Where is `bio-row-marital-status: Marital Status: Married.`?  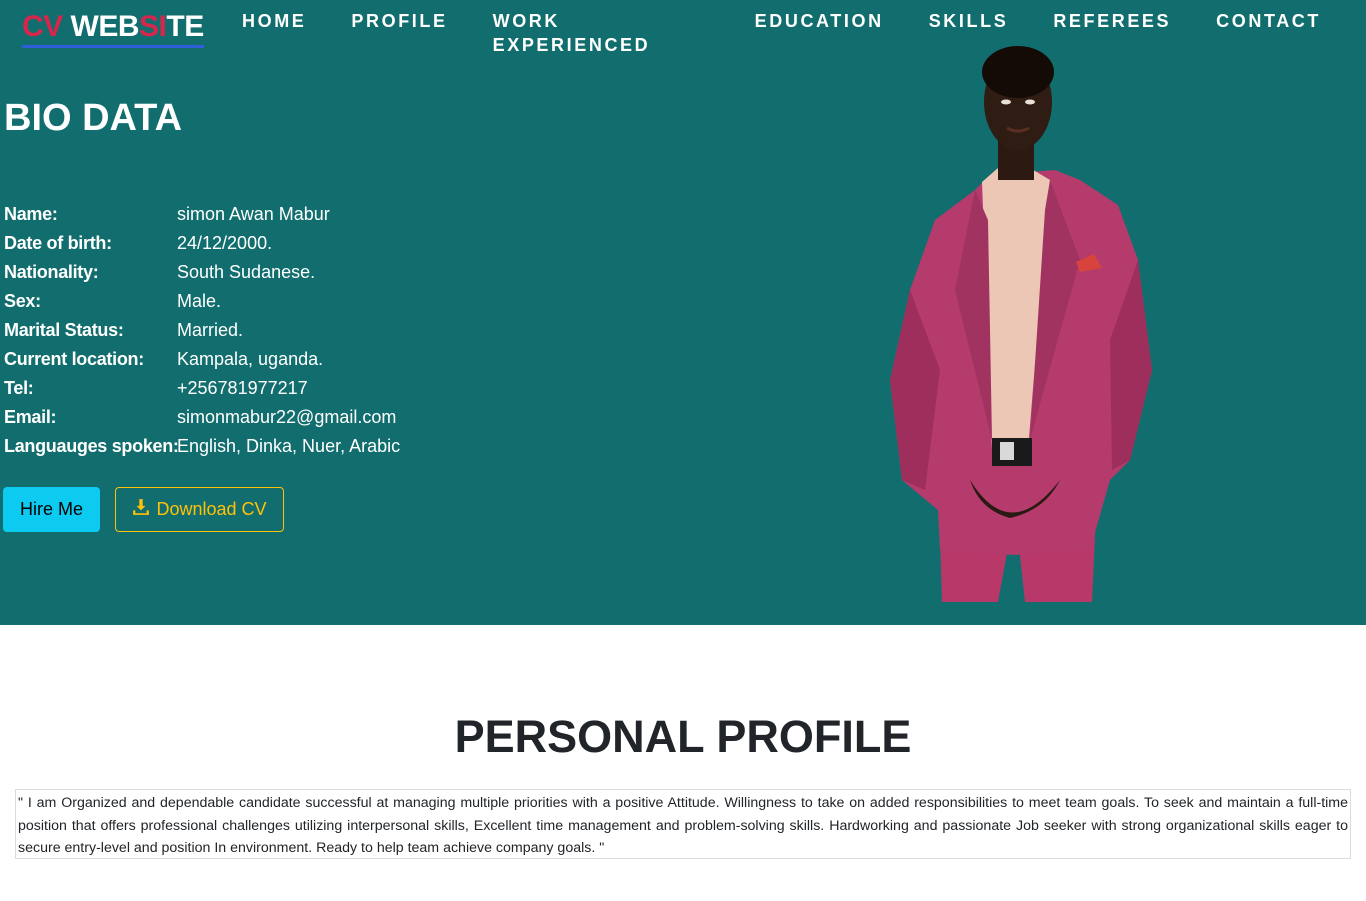 bio-row-marital-status: Marital Status: Married. is located at coordinates (202, 331).